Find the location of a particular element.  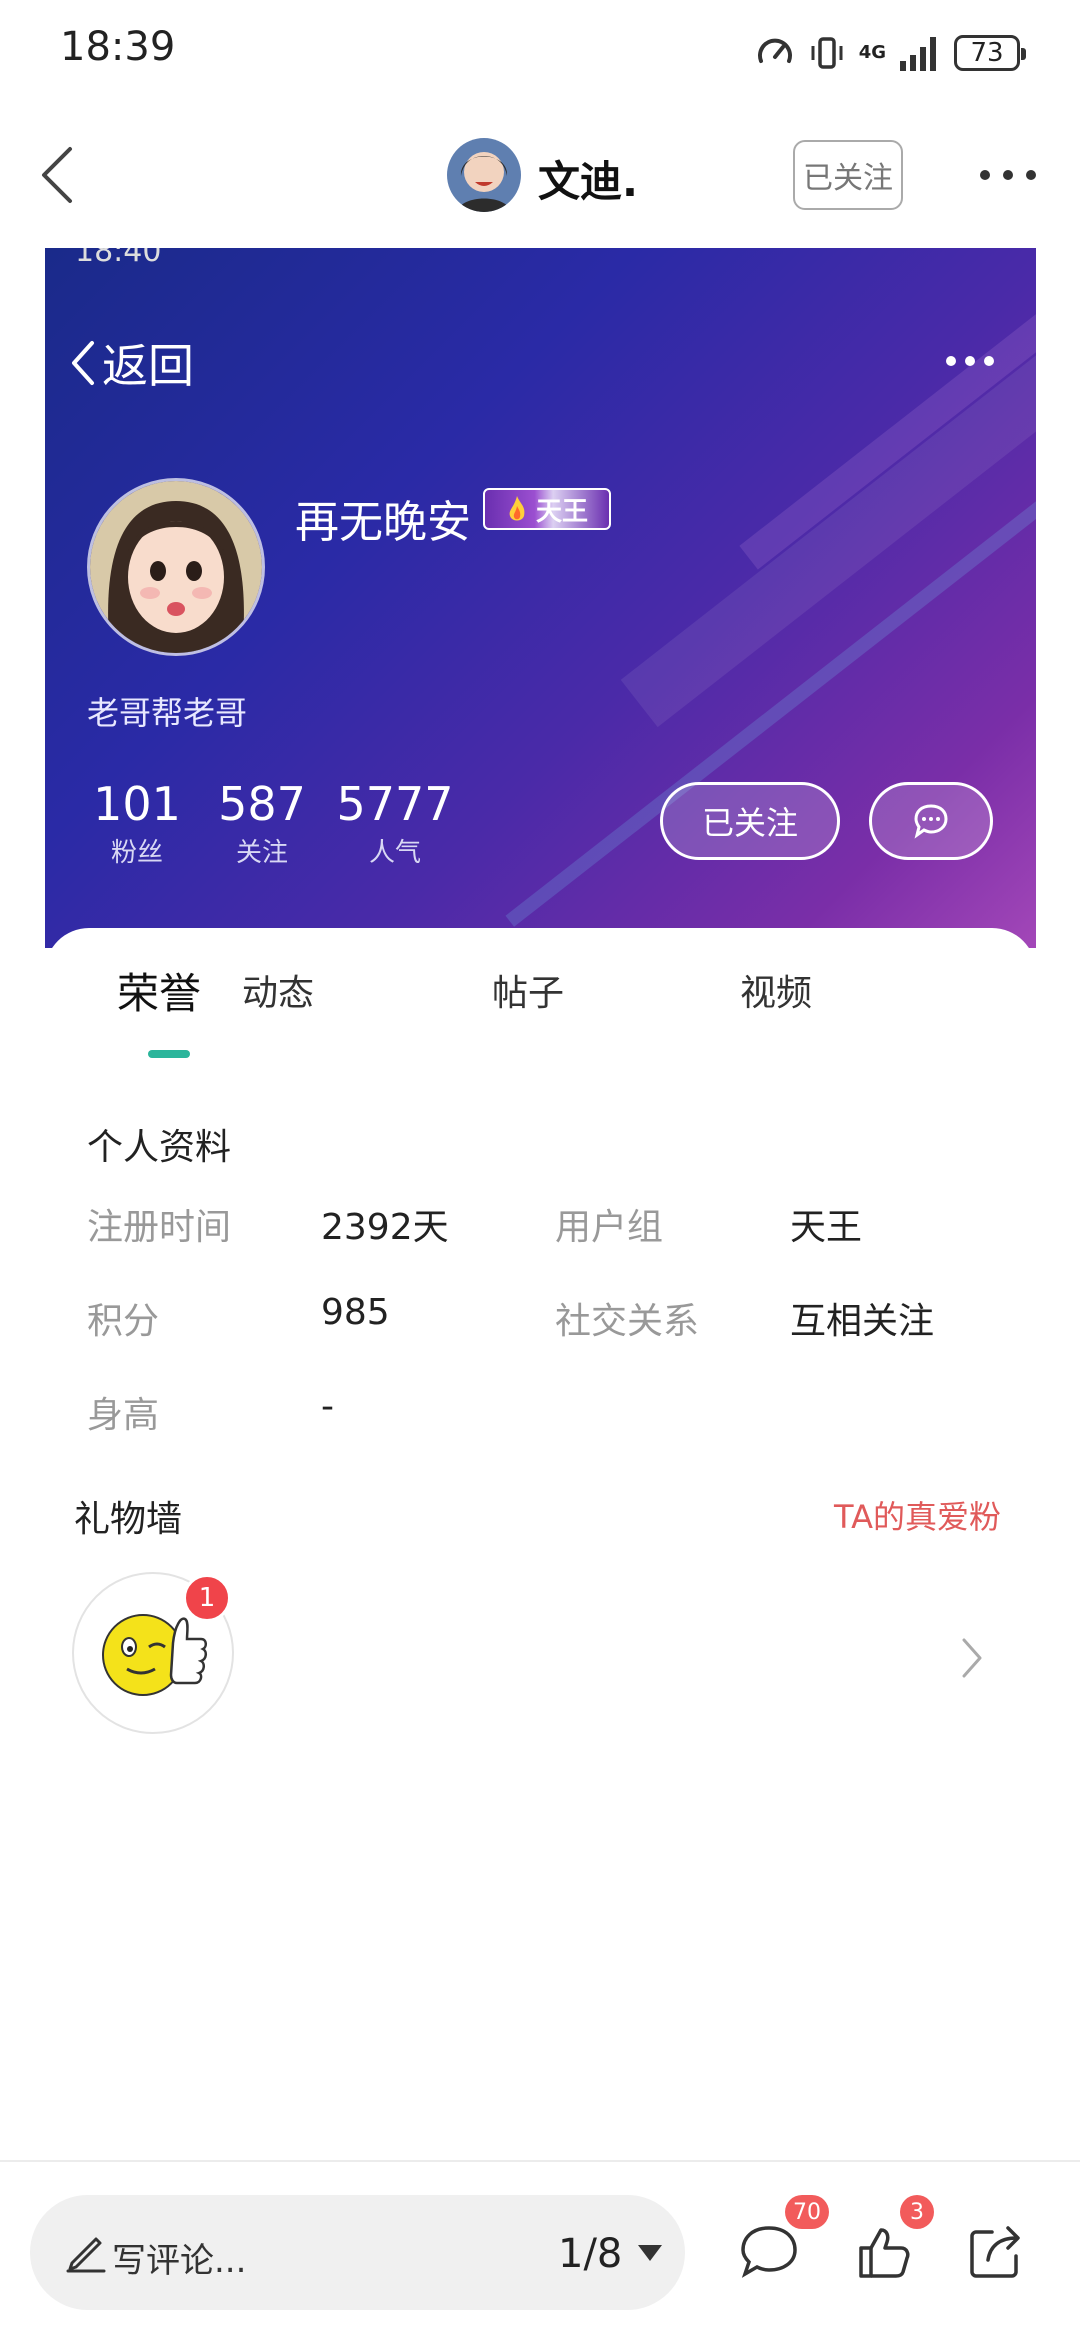

stat-popularity: 5777 人气 is located at coordinates (395, 823).